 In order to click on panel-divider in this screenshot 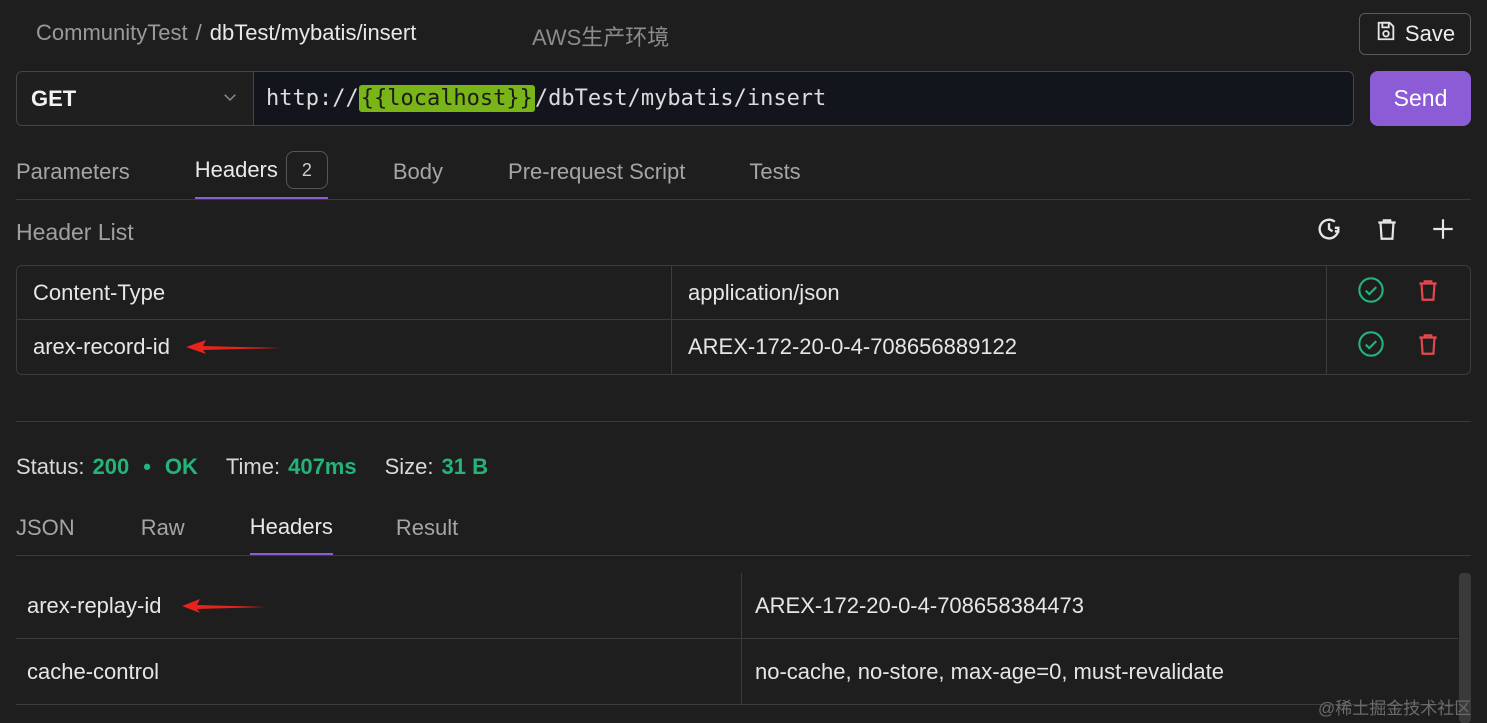, I will do `click(743, 421)`.